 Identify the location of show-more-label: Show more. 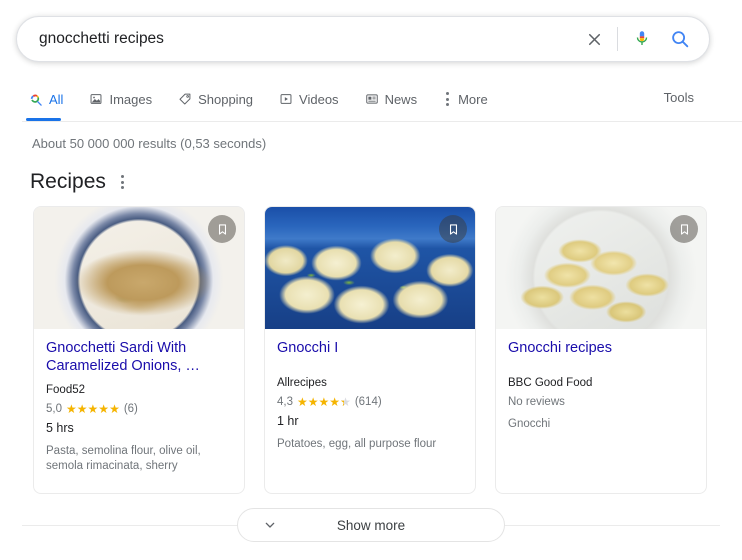
(371, 525).